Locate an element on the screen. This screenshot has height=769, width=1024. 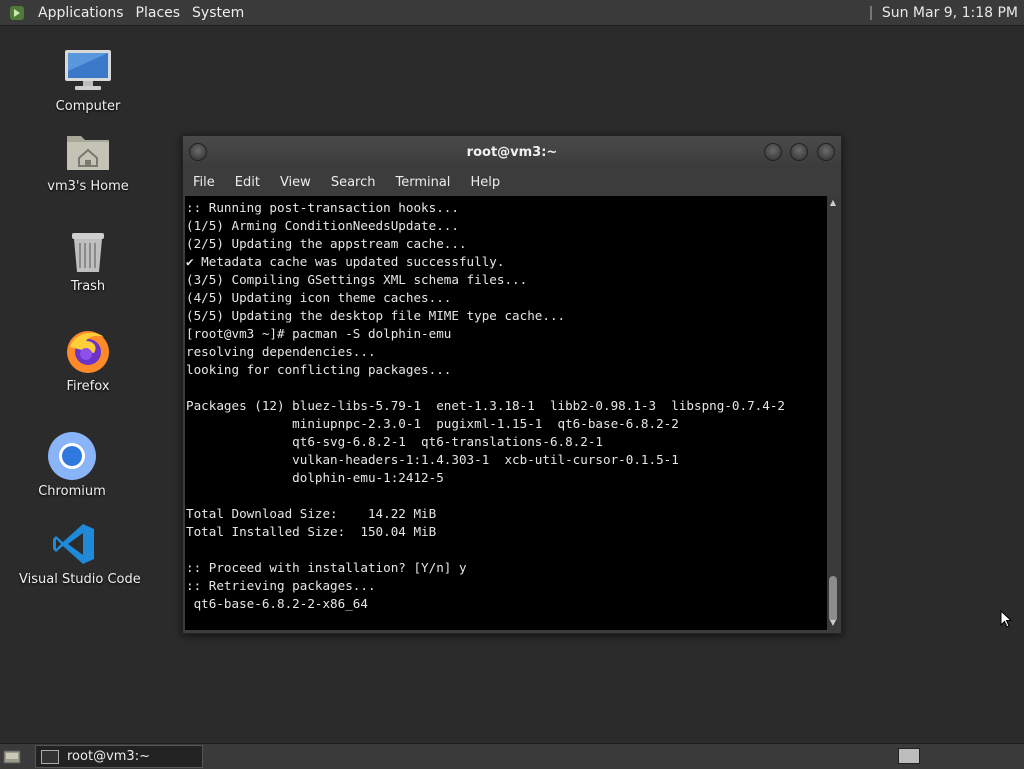
home-folder-icon is located at coordinates (88, 151).